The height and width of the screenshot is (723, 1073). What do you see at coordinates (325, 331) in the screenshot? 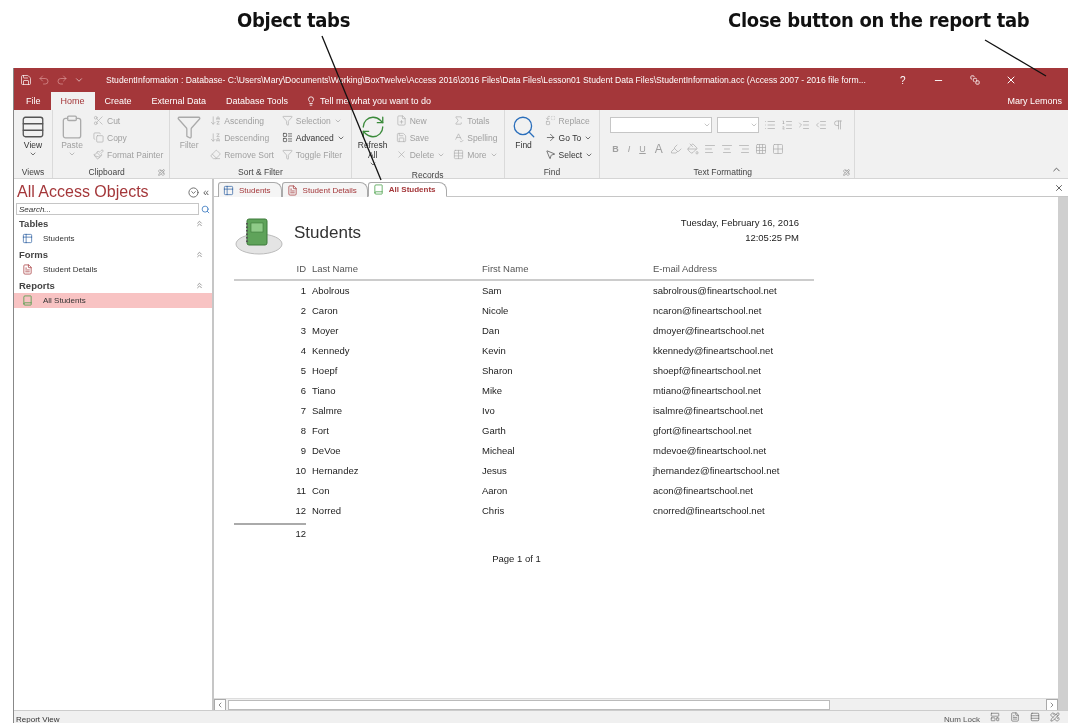
I see `table-cell-text: Moyer` at bounding box center [325, 331].